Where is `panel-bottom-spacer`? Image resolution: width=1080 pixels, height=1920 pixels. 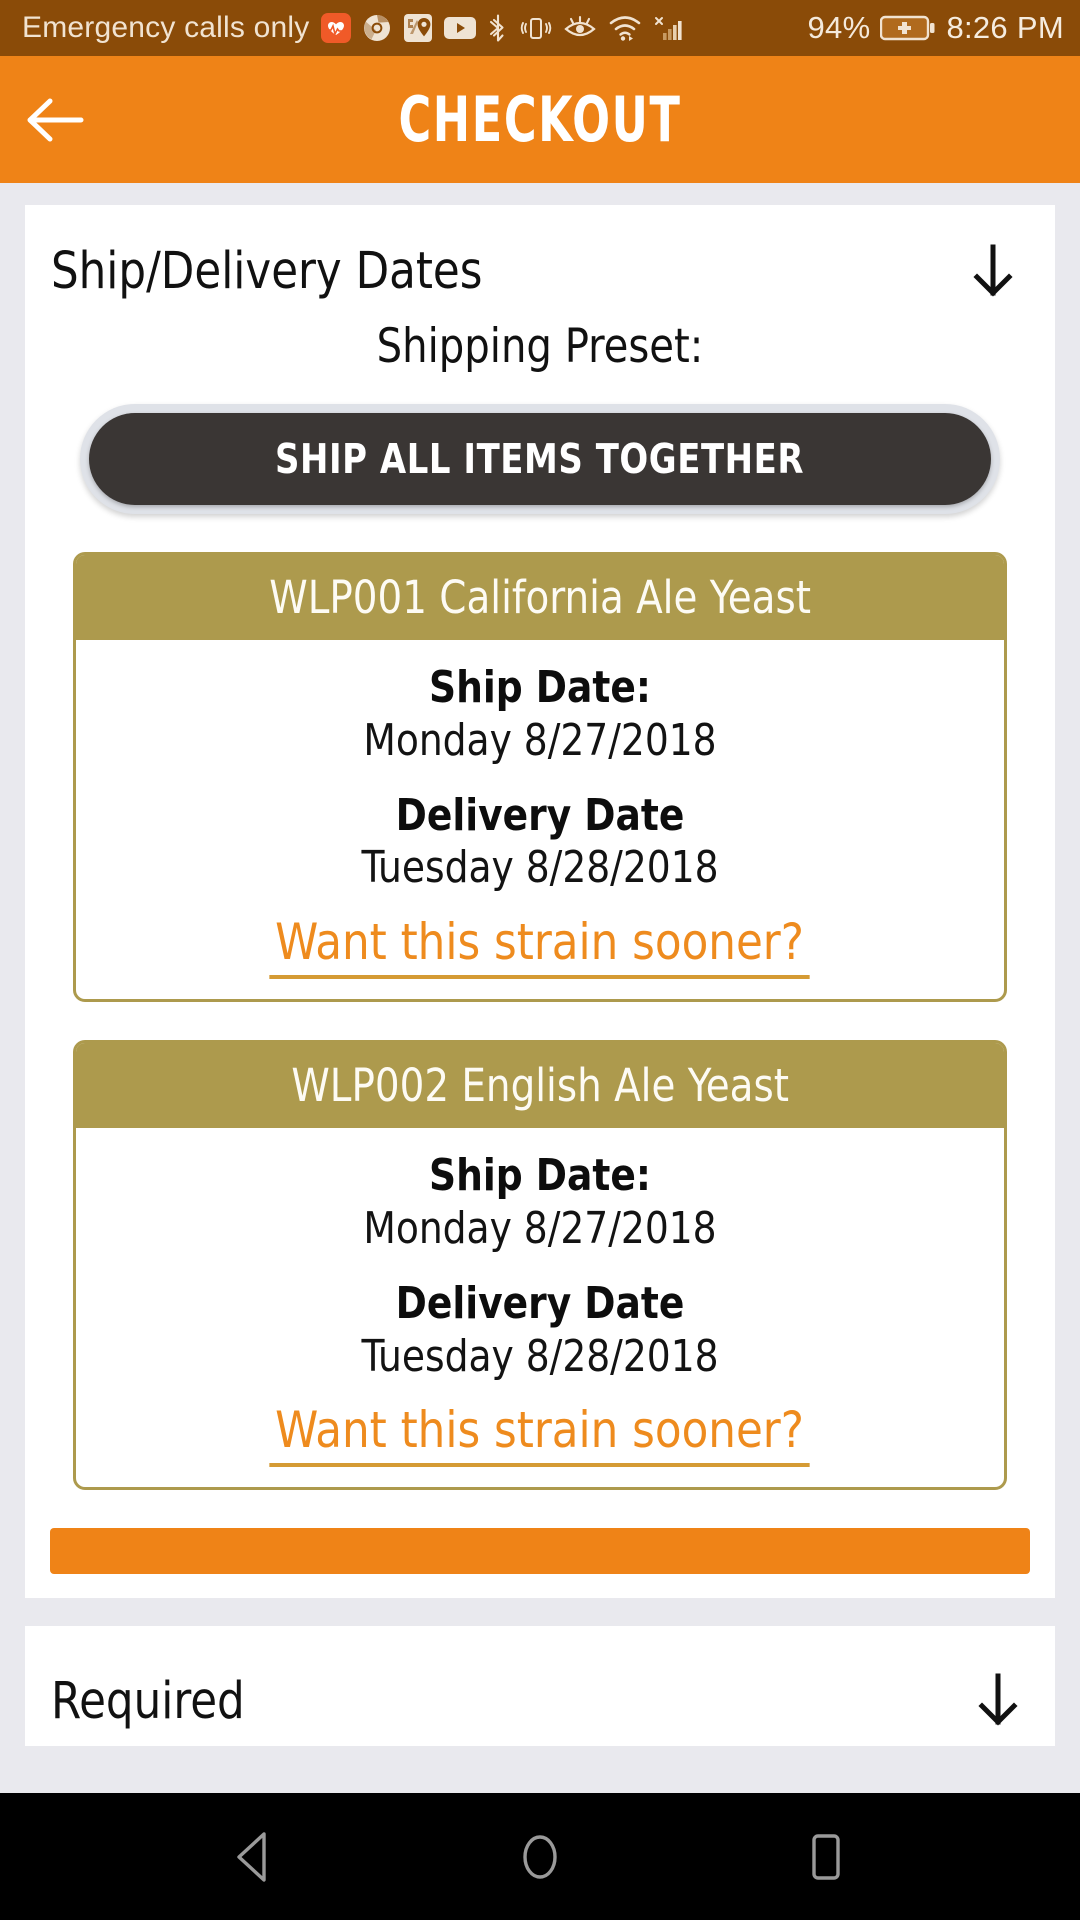 panel-bottom-spacer is located at coordinates (540, 1586).